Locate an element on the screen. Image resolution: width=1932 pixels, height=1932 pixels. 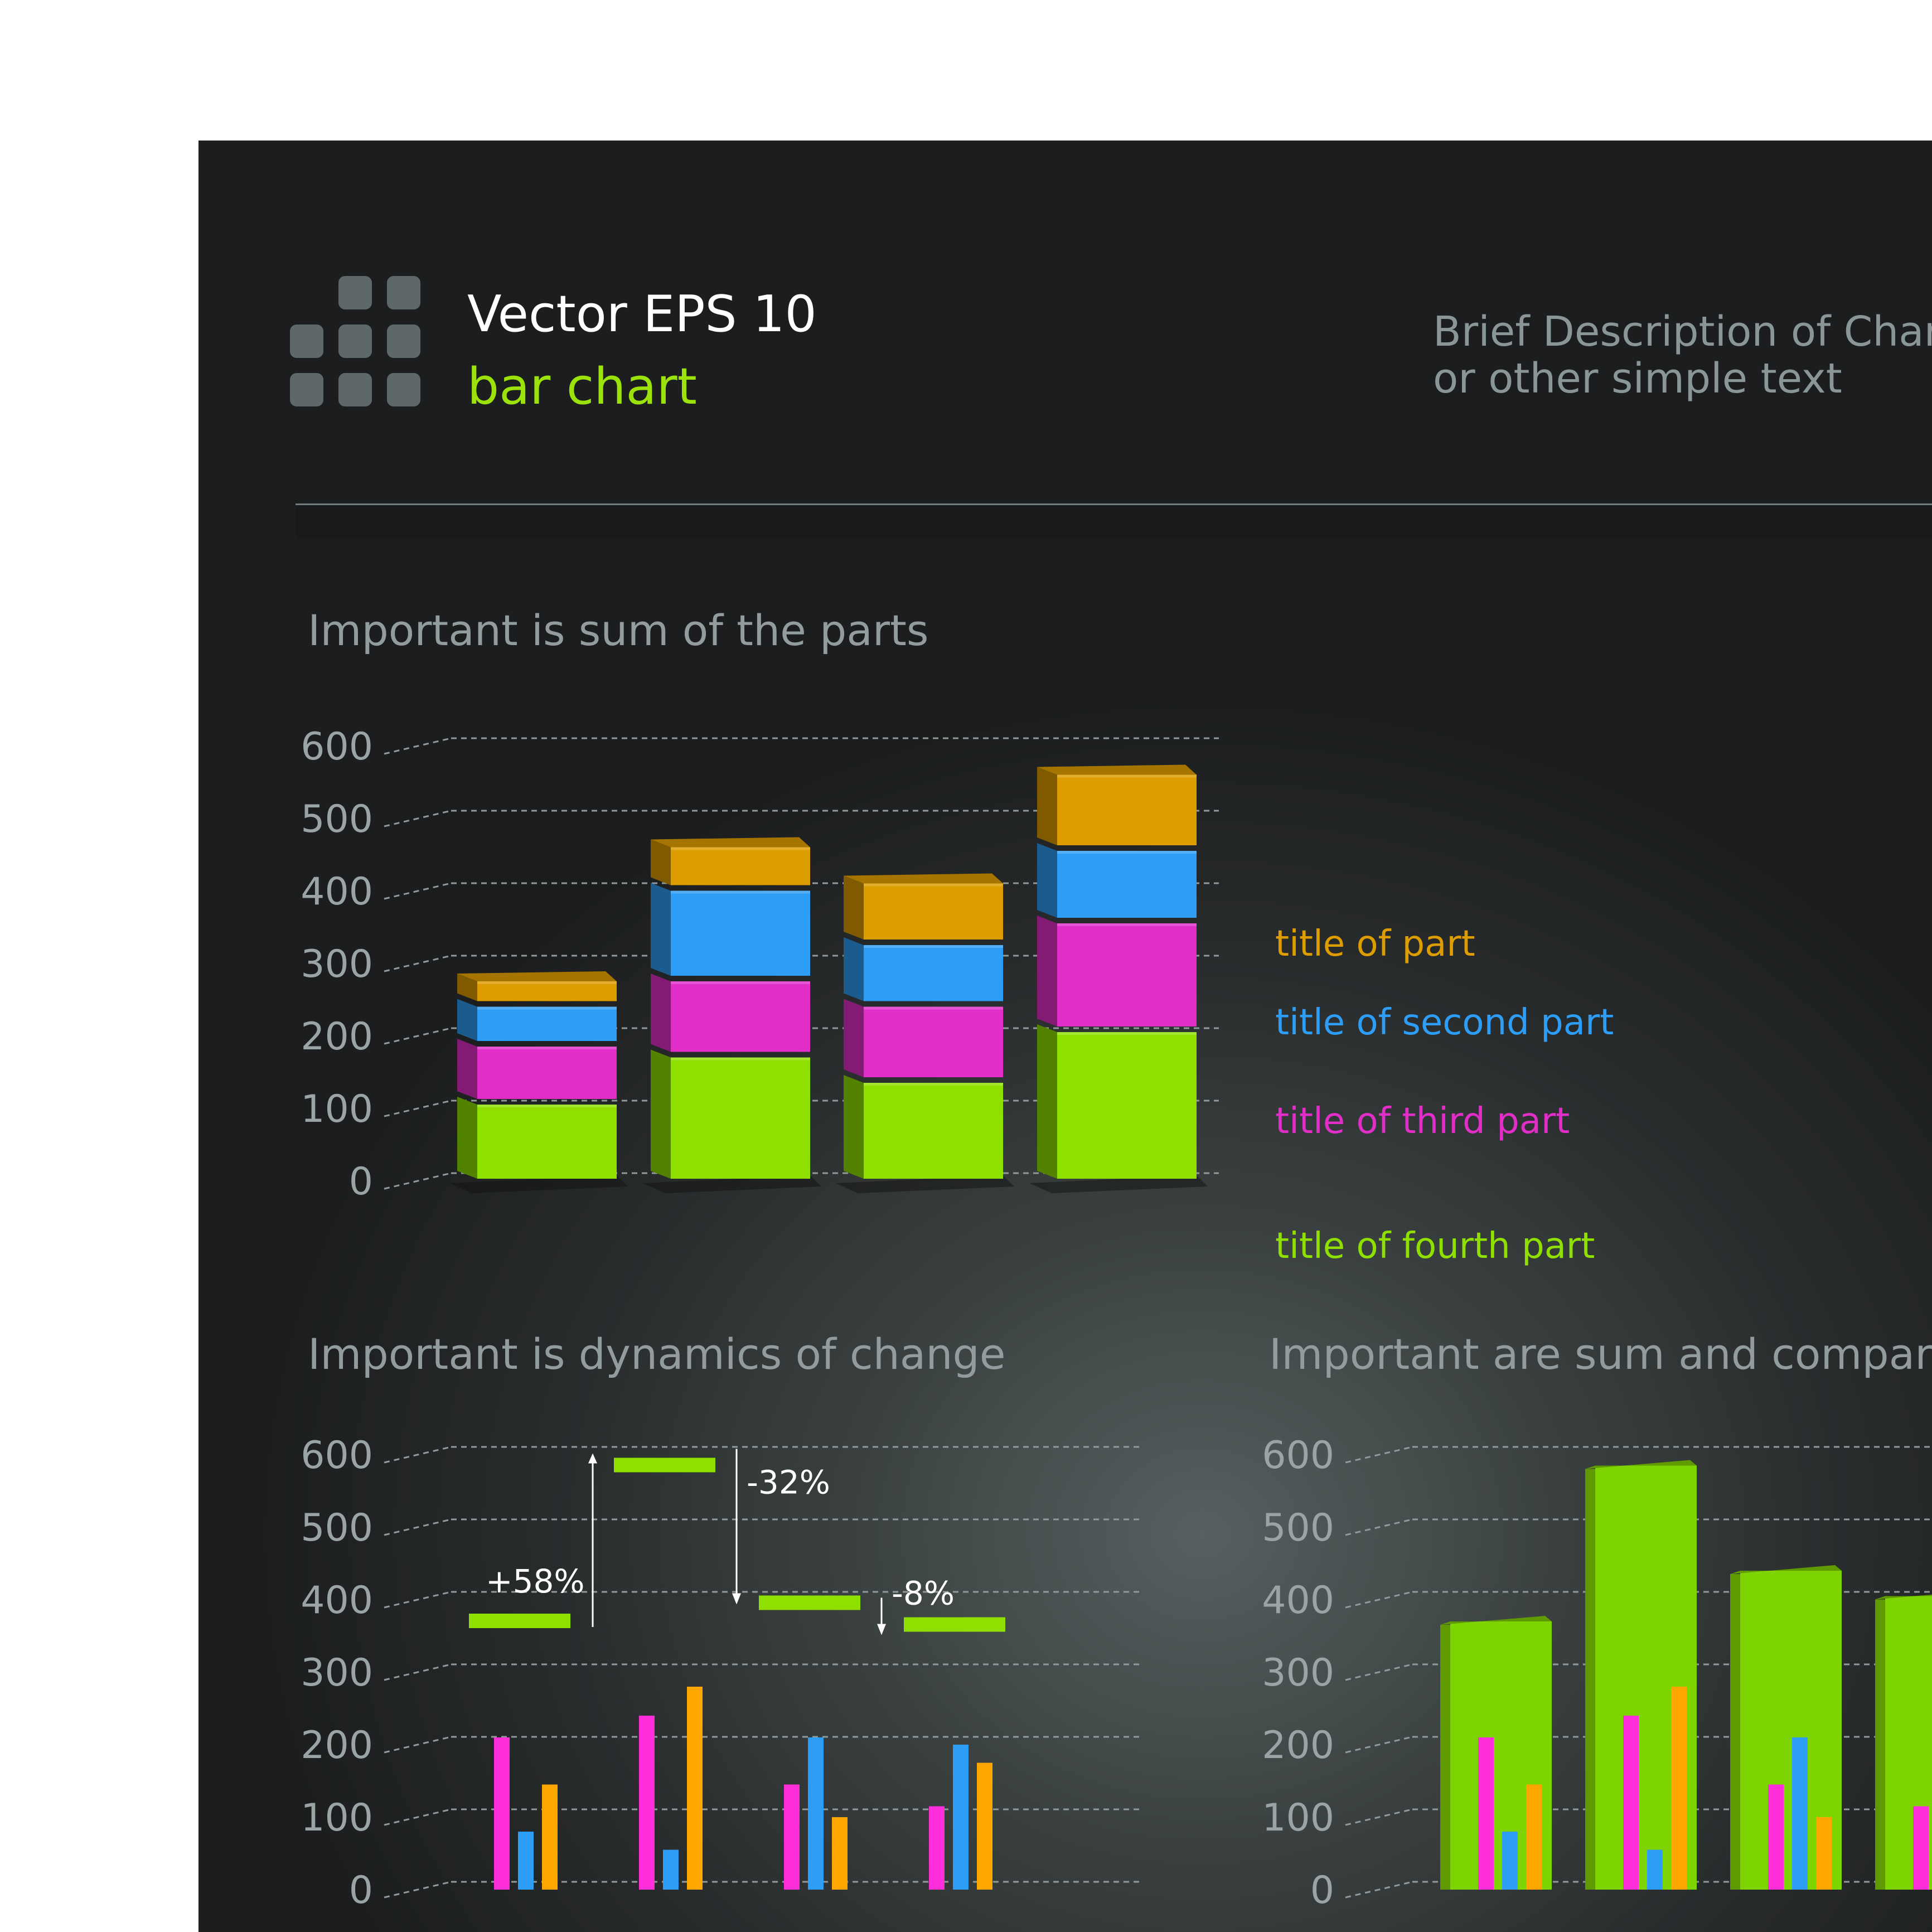
chart3-ytick-label: 600 is located at coordinates (1298, 1456).